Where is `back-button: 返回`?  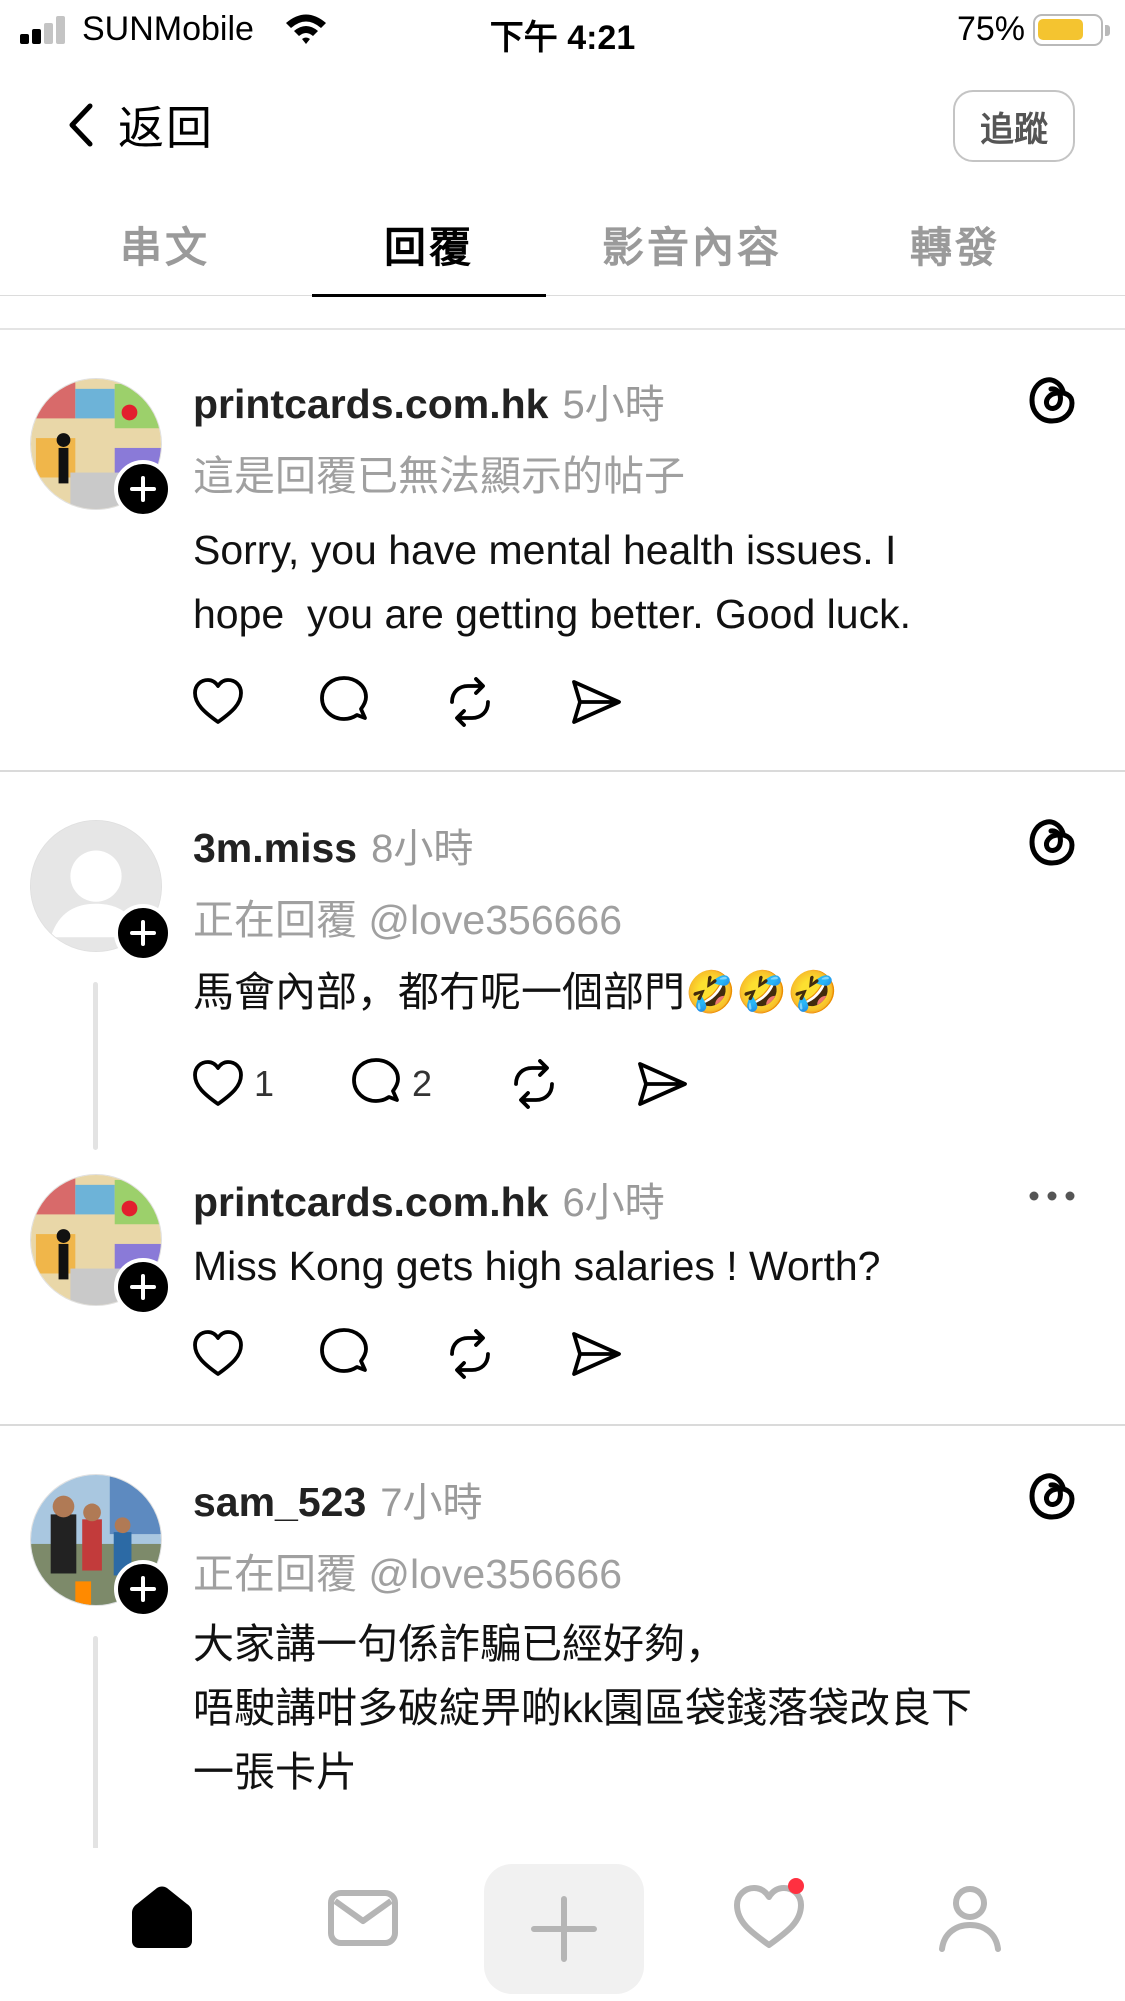 back-button: 返回 is located at coordinates (139, 125).